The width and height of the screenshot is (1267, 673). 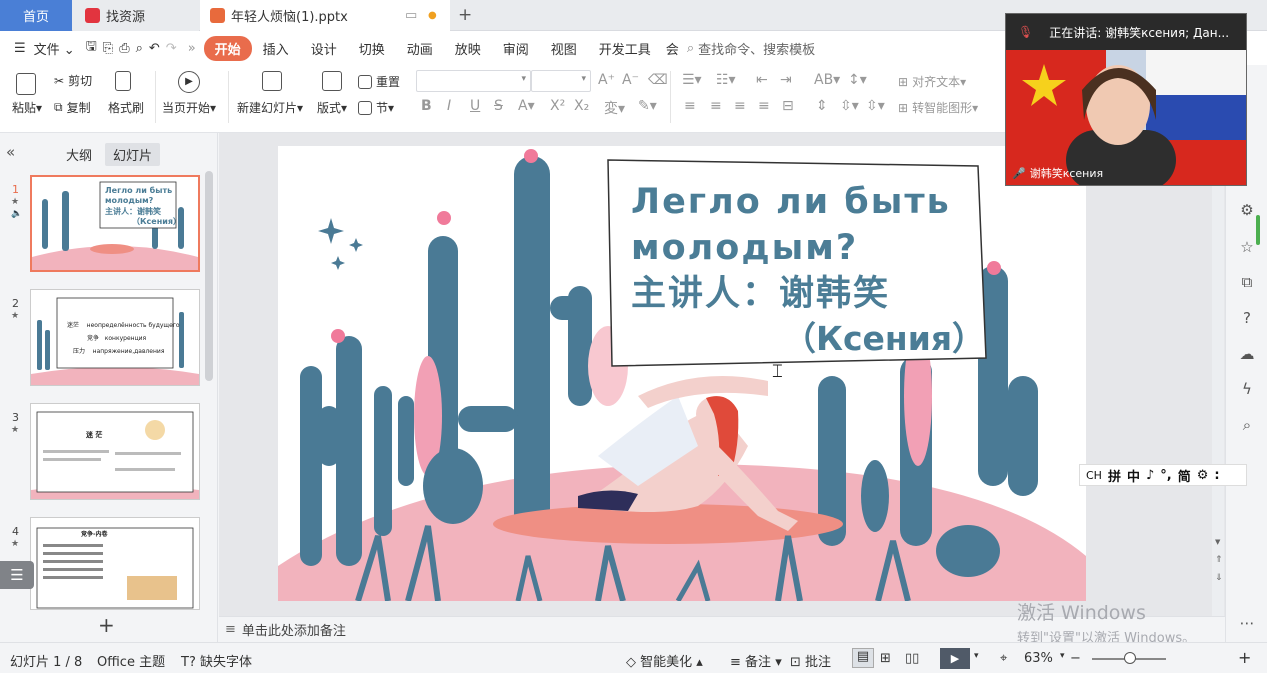 I want to click on search-icon: ⌕, so click(x=690, y=48).